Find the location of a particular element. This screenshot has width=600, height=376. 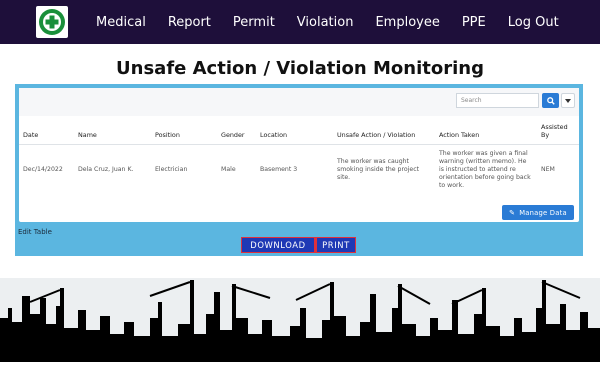

search-input: Search is located at coordinates (497, 100).